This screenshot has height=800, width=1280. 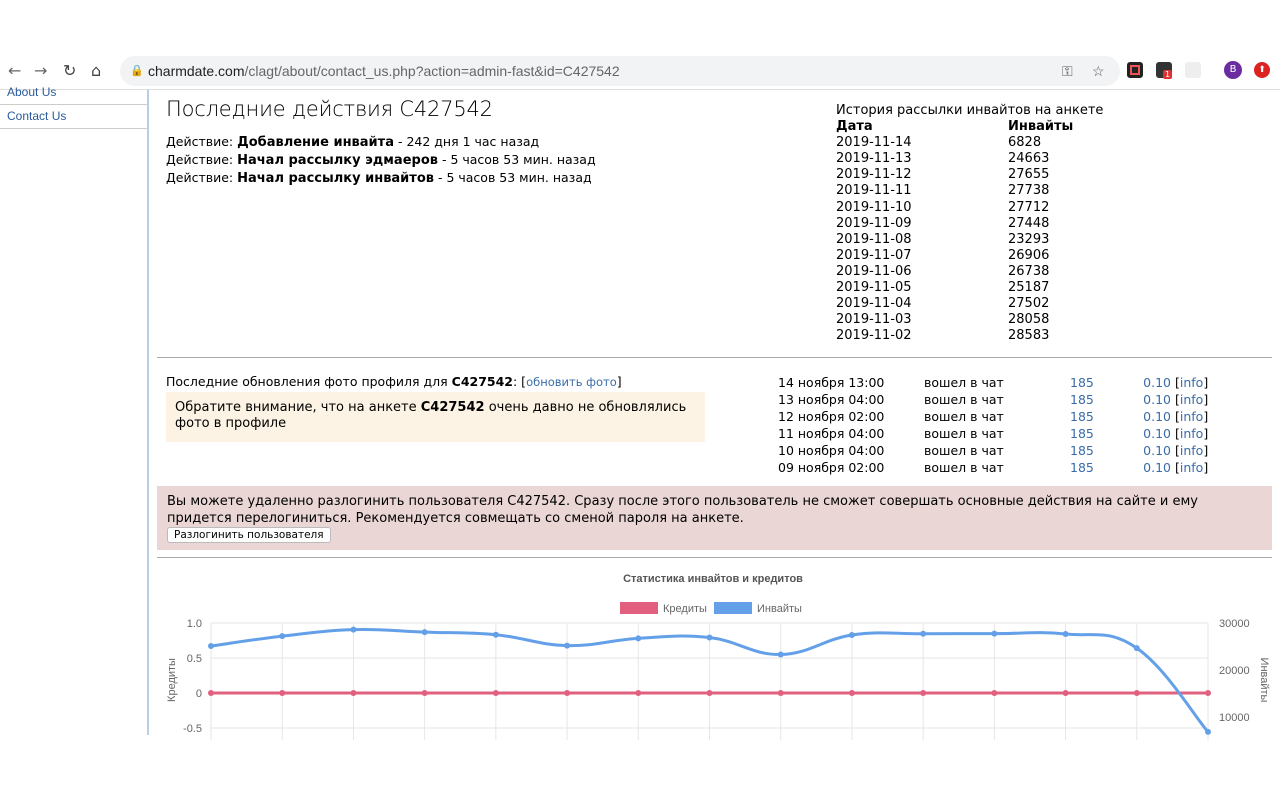 What do you see at coordinates (993, 450) in the screenshot?
I see `chat-row: 10 ноября 04:00 вошел в чат 185 0.10 [info]` at bounding box center [993, 450].